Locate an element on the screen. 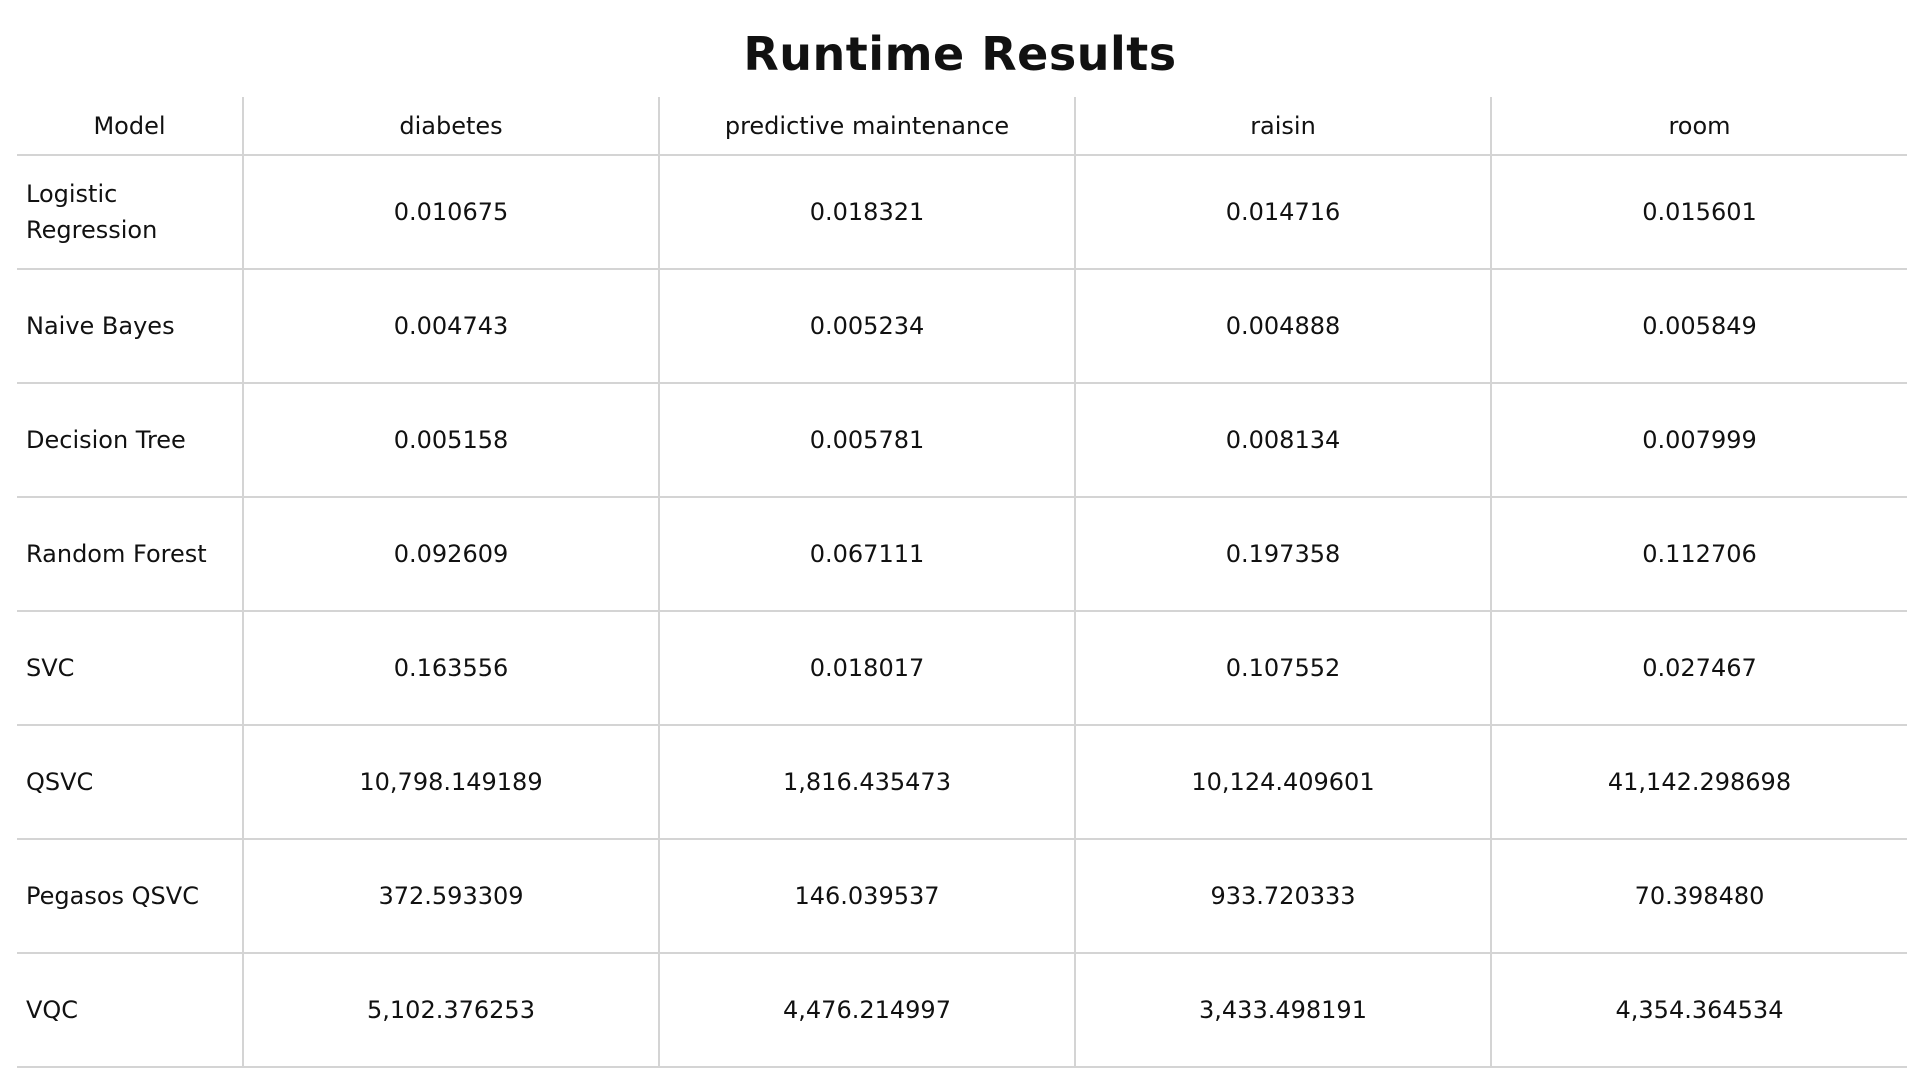  model-name-cell: Pegasos QSVC is located at coordinates (130, 896).